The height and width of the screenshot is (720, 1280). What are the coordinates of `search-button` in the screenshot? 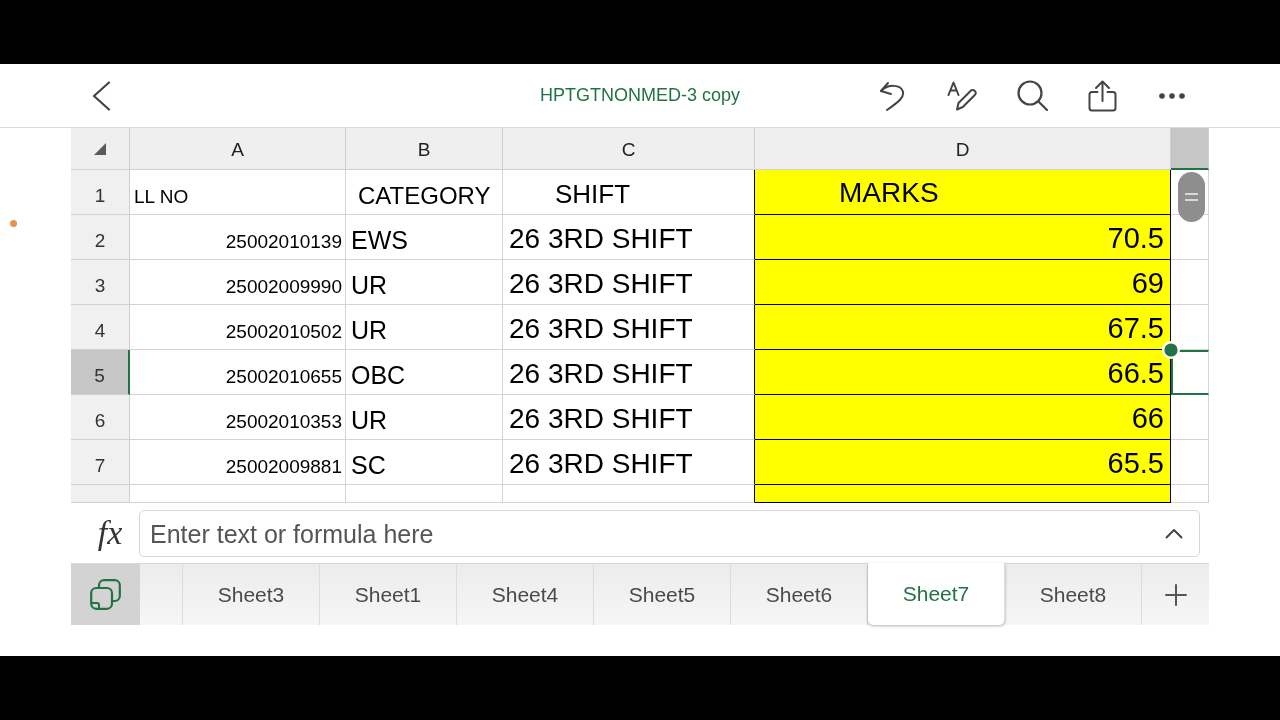 It's located at (1032, 95).